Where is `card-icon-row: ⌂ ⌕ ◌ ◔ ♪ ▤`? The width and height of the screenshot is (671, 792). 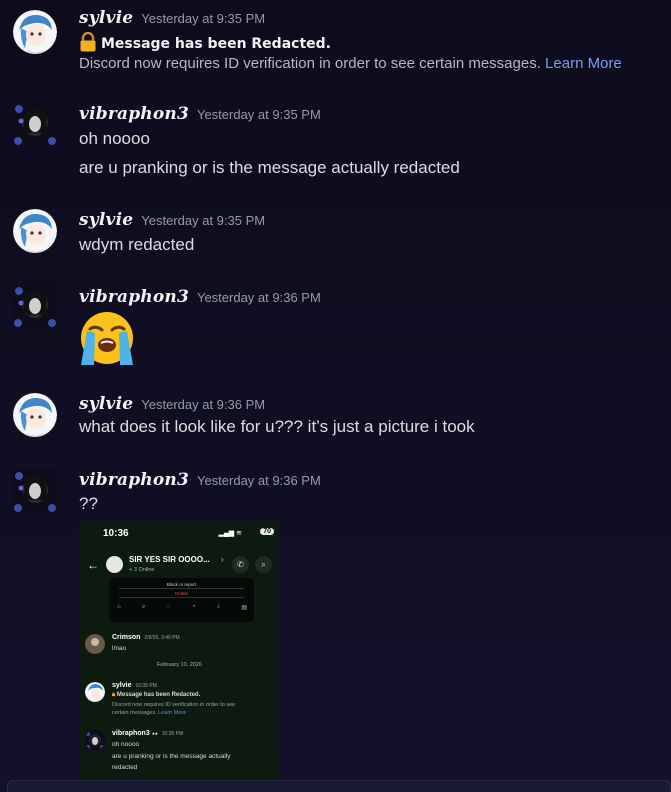
card-icon-row: ⌂ ⌕ ◌ ◔ ♪ ▤ is located at coordinates (182, 607).